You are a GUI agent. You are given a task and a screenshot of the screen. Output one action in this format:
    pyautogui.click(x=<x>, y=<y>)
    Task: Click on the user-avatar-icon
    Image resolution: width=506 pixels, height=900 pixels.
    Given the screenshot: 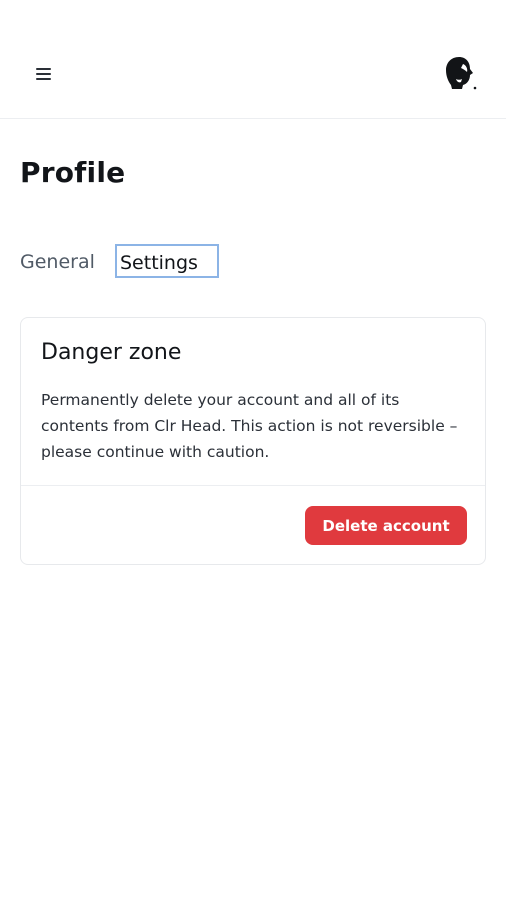 What is the action you would take?
    pyautogui.click(x=461, y=73)
    